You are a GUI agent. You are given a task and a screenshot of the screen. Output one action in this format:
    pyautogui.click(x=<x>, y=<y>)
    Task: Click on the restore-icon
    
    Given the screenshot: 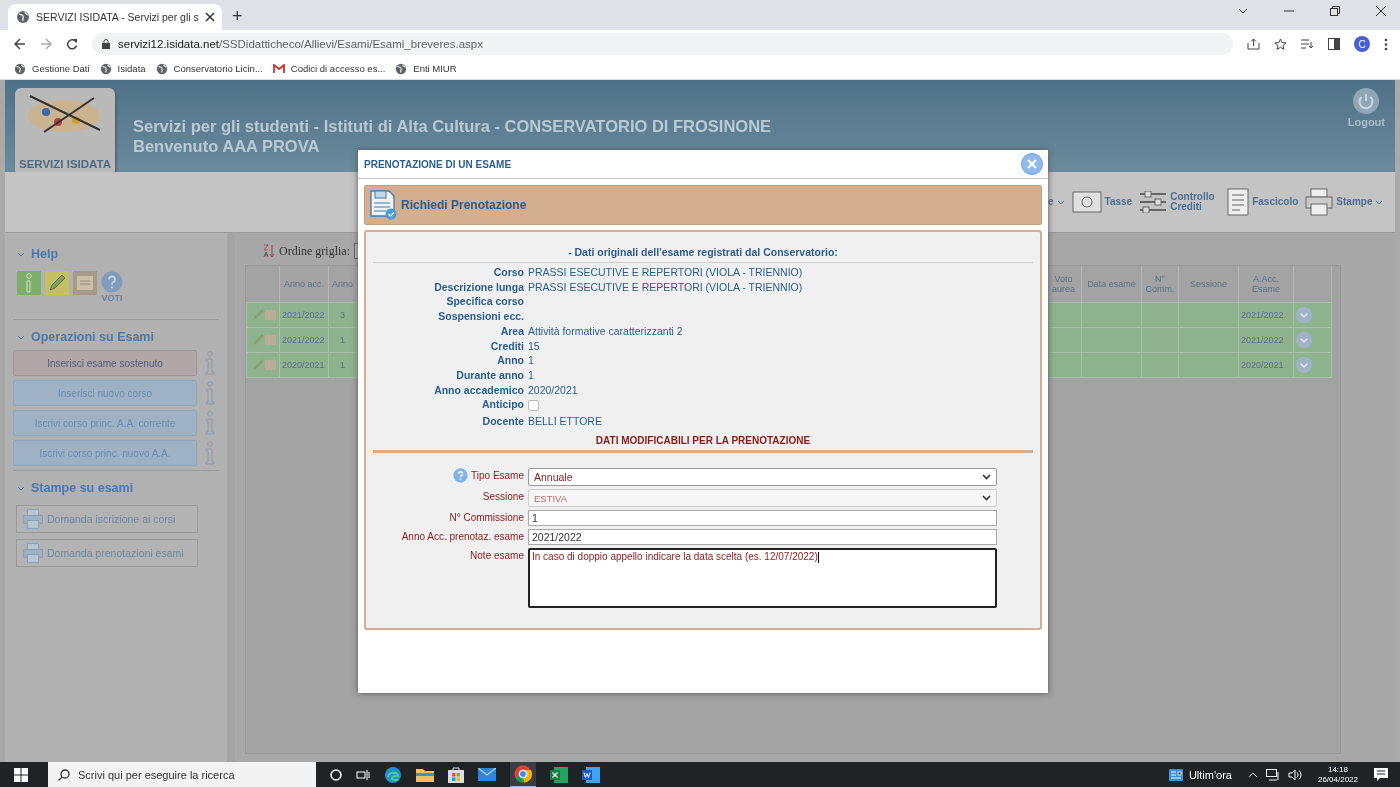 What is the action you would take?
    pyautogui.click(x=1335, y=10)
    